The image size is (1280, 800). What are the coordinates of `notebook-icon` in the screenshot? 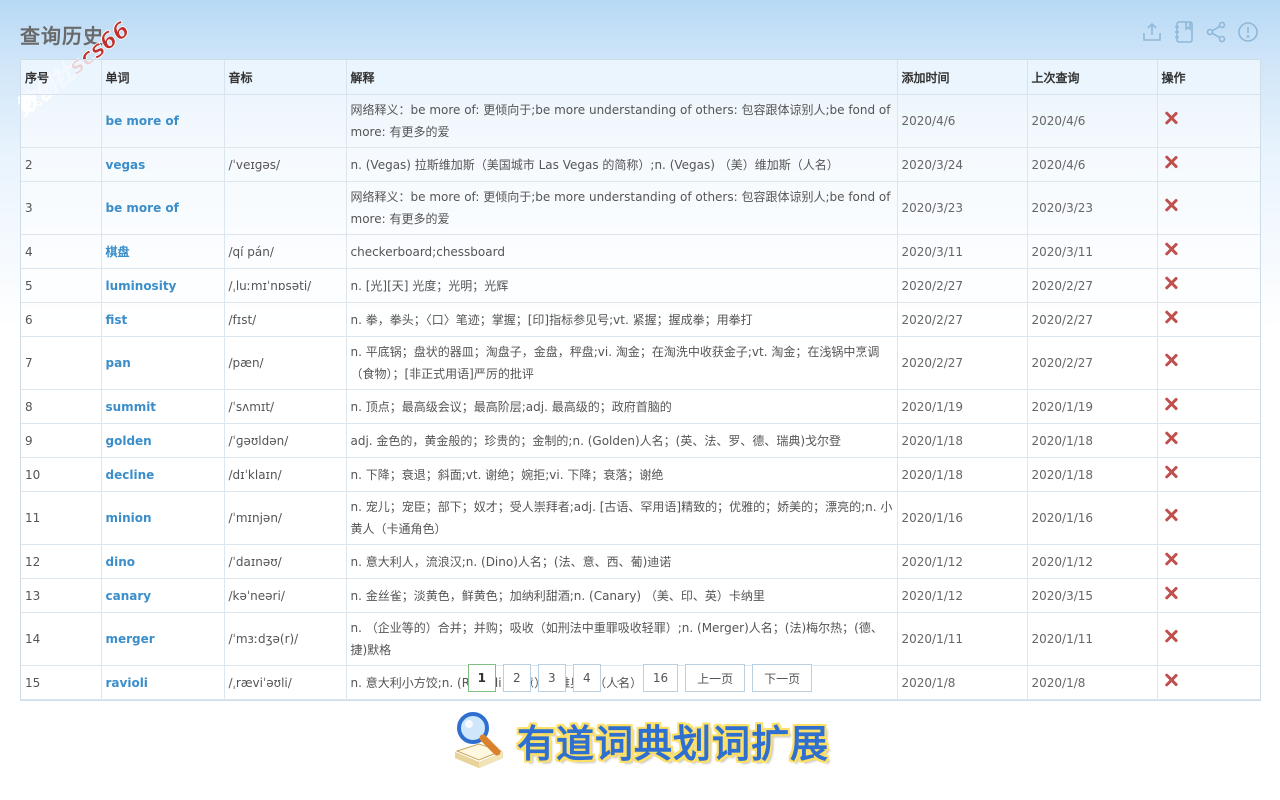 It's located at (1184, 32).